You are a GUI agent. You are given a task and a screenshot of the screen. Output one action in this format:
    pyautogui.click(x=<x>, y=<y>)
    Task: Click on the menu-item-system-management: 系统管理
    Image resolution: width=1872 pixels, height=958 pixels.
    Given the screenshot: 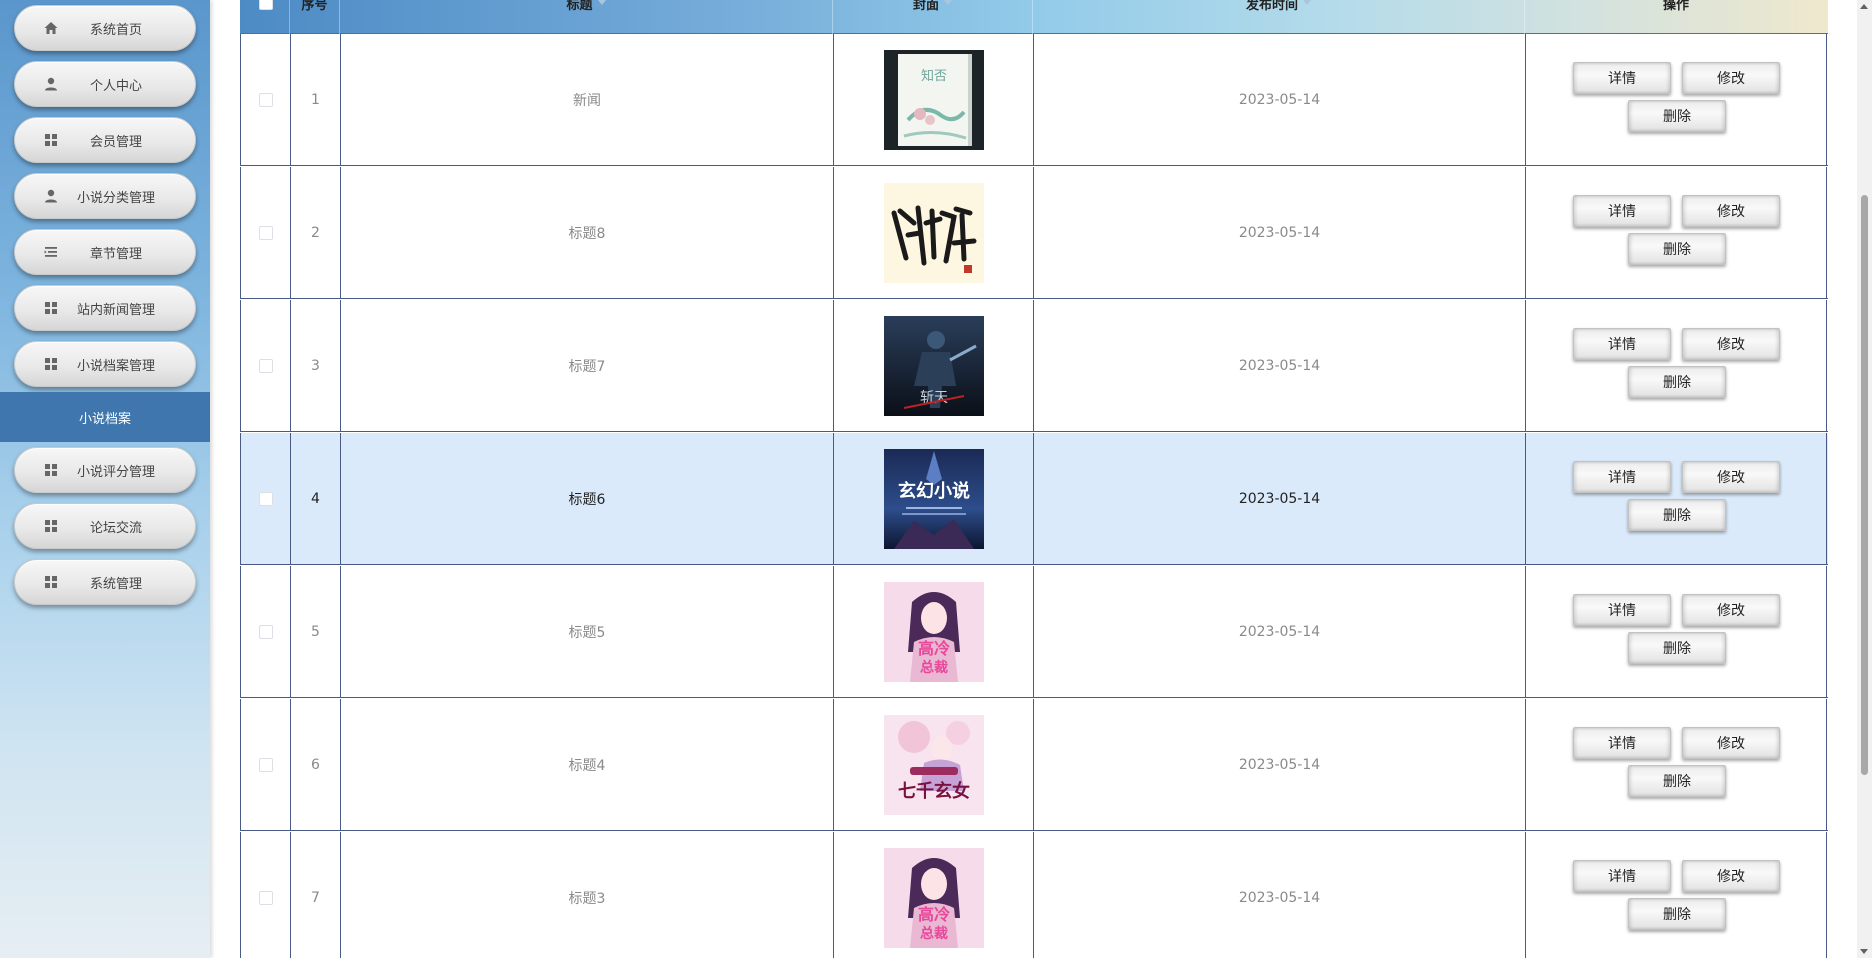 What is the action you would take?
    pyautogui.click(x=105, y=582)
    